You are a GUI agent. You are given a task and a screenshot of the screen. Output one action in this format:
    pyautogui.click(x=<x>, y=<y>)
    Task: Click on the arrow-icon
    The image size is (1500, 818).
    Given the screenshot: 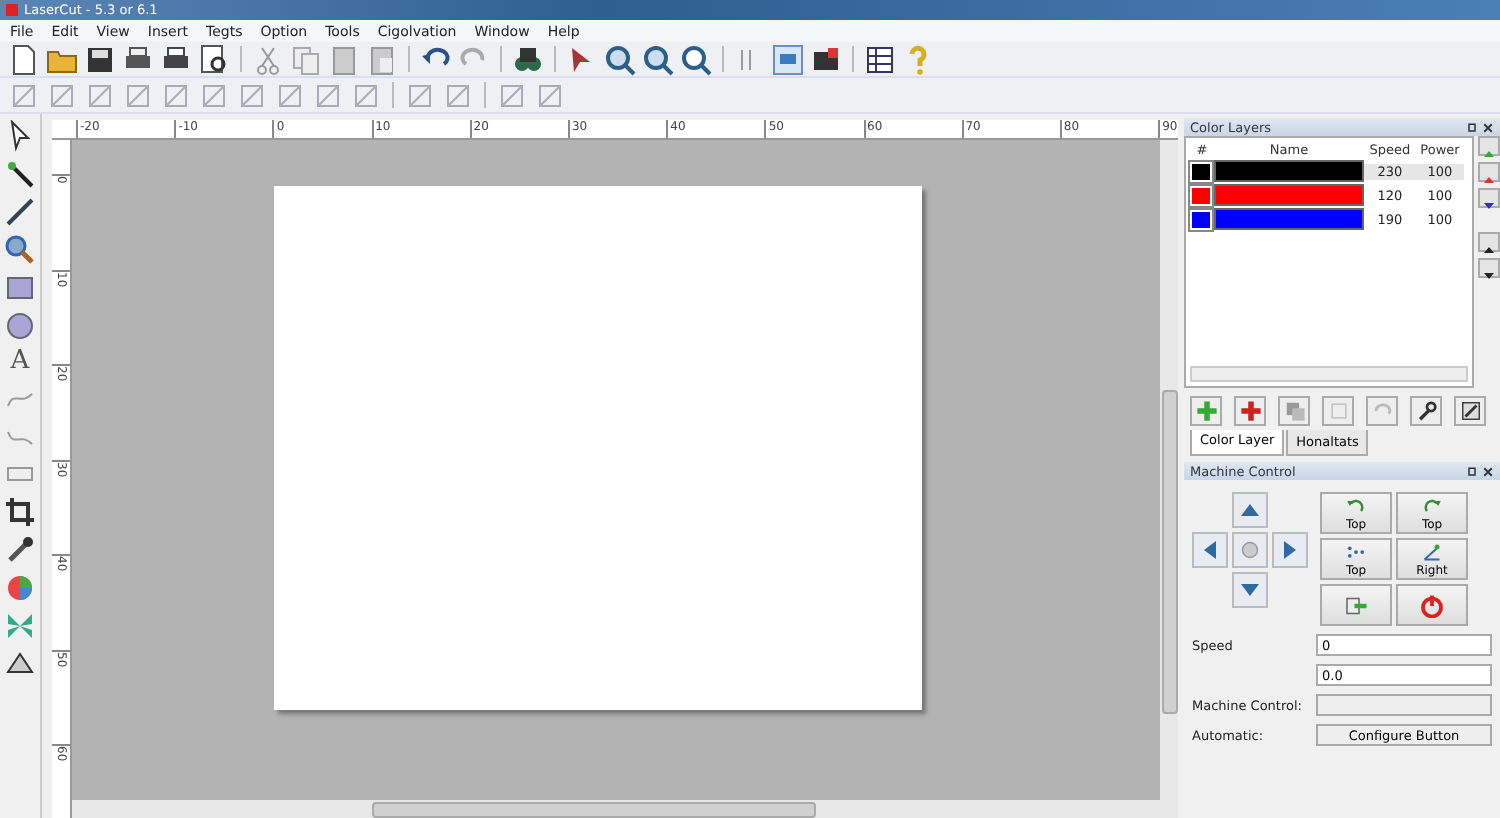 What is the action you would take?
    pyautogui.click(x=1356, y=605)
    